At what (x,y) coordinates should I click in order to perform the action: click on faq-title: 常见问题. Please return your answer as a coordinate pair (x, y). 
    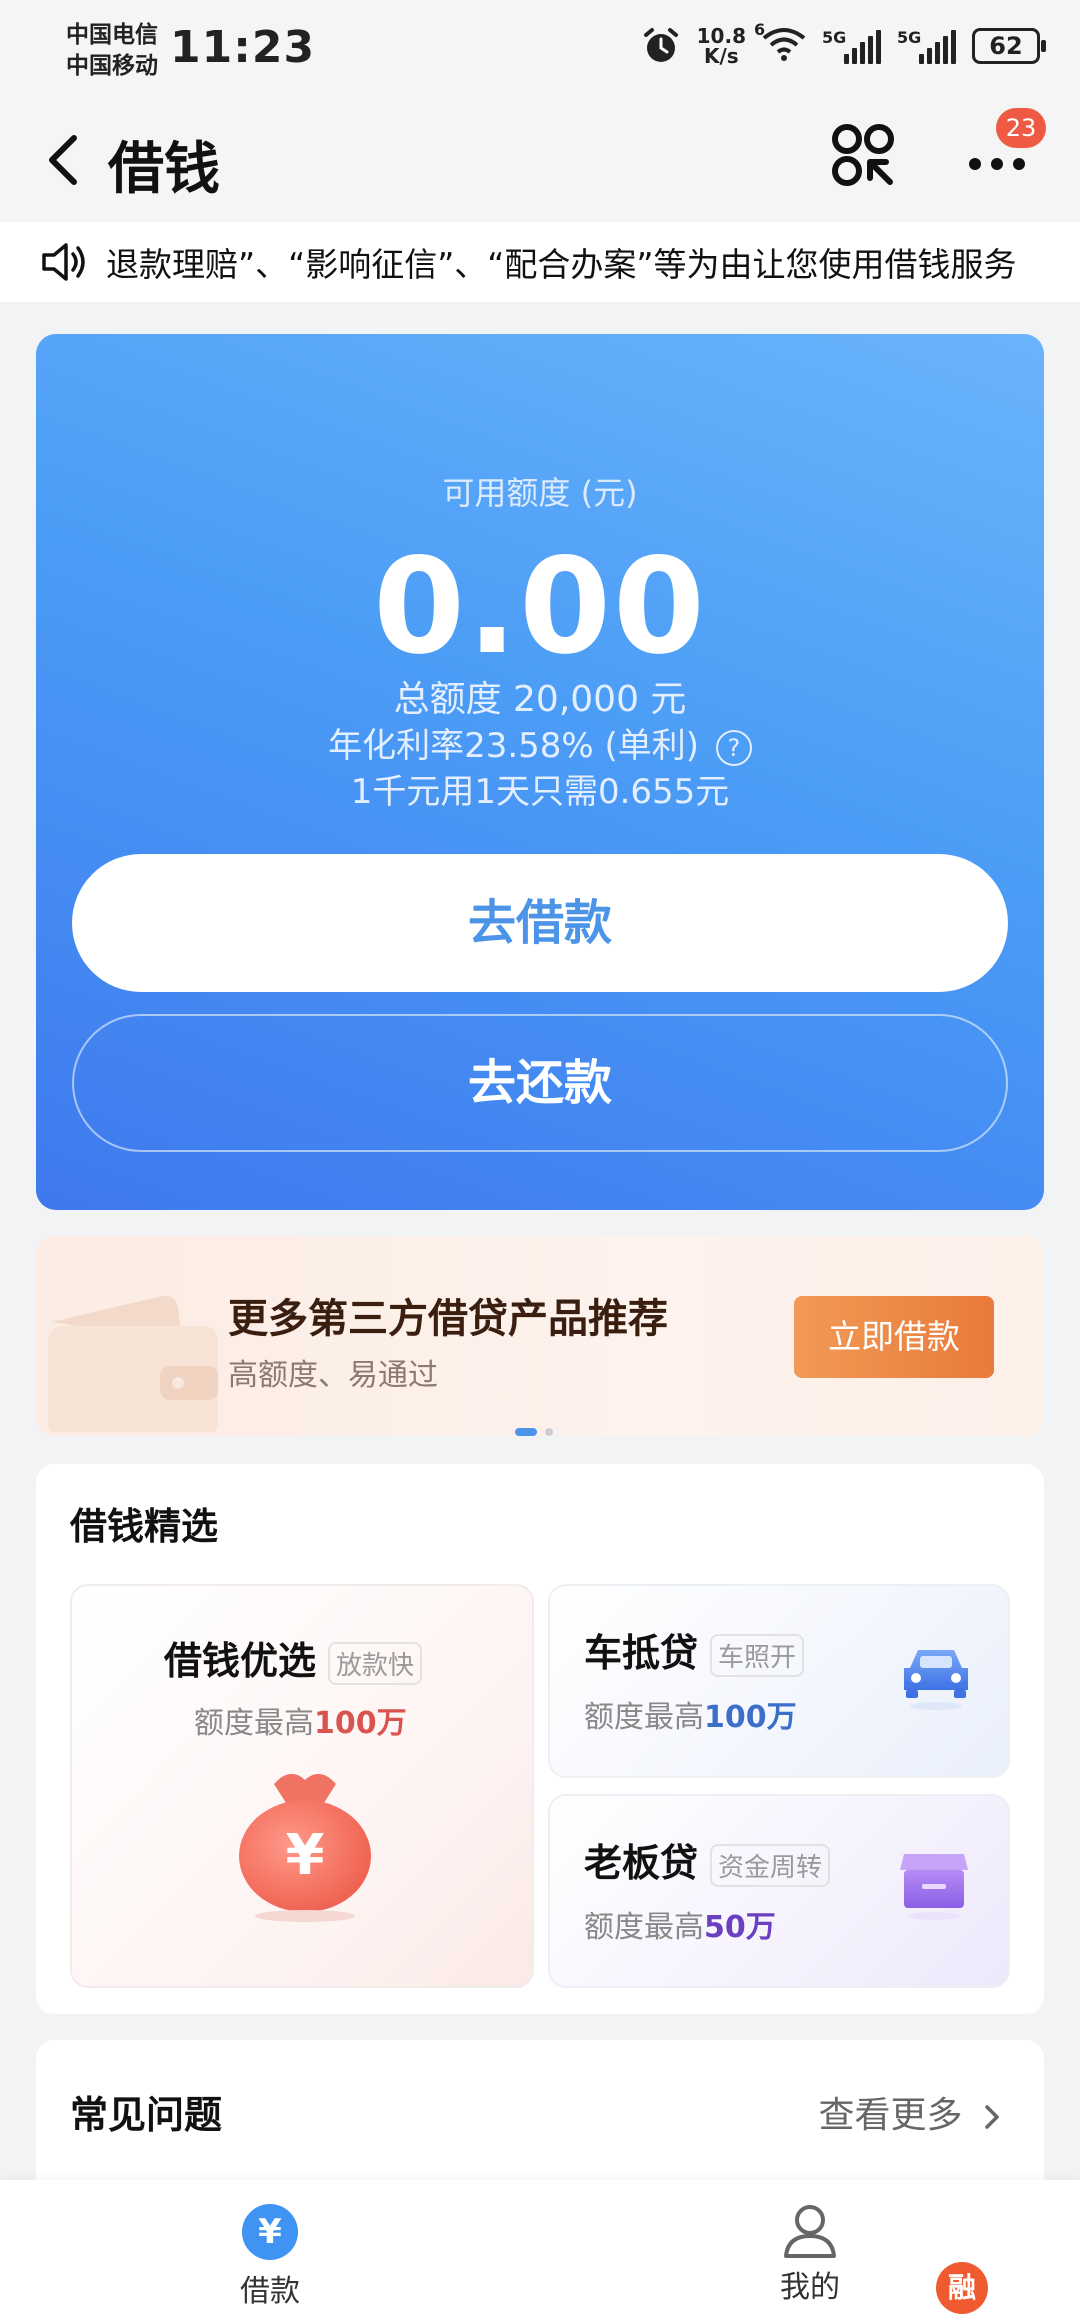
    Looking at the image, I should click on (146, 2115).